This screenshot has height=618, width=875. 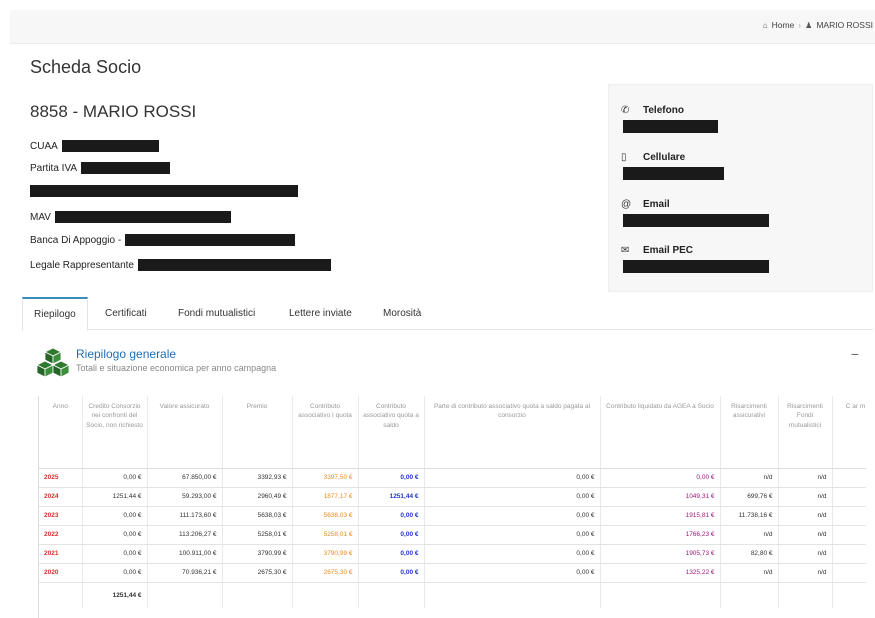 What do you see at coordinates (849, 432) in the screenshot?
I see `column-header: C ar m` at bounding box center [849, 432].